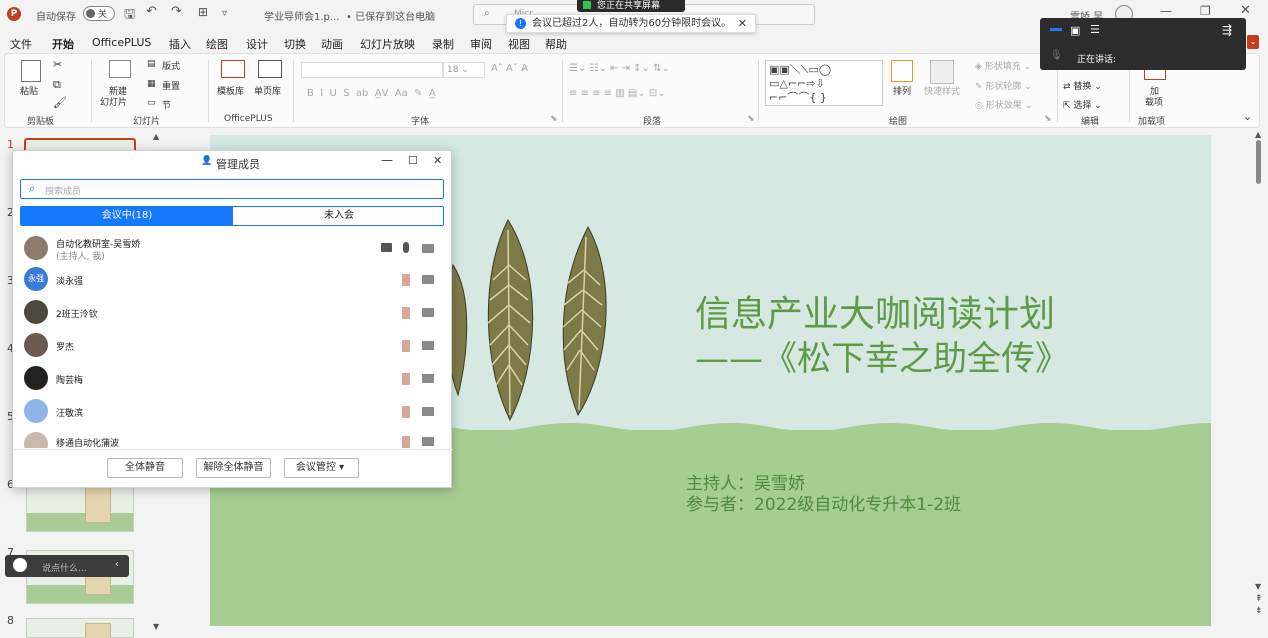 The image size is (1268, 638). Describe the element at coordinates (371, 93) in the screenshot. I see `font-style-icons: B I U S ab A̲V Aa ✎ A̲` at that location.